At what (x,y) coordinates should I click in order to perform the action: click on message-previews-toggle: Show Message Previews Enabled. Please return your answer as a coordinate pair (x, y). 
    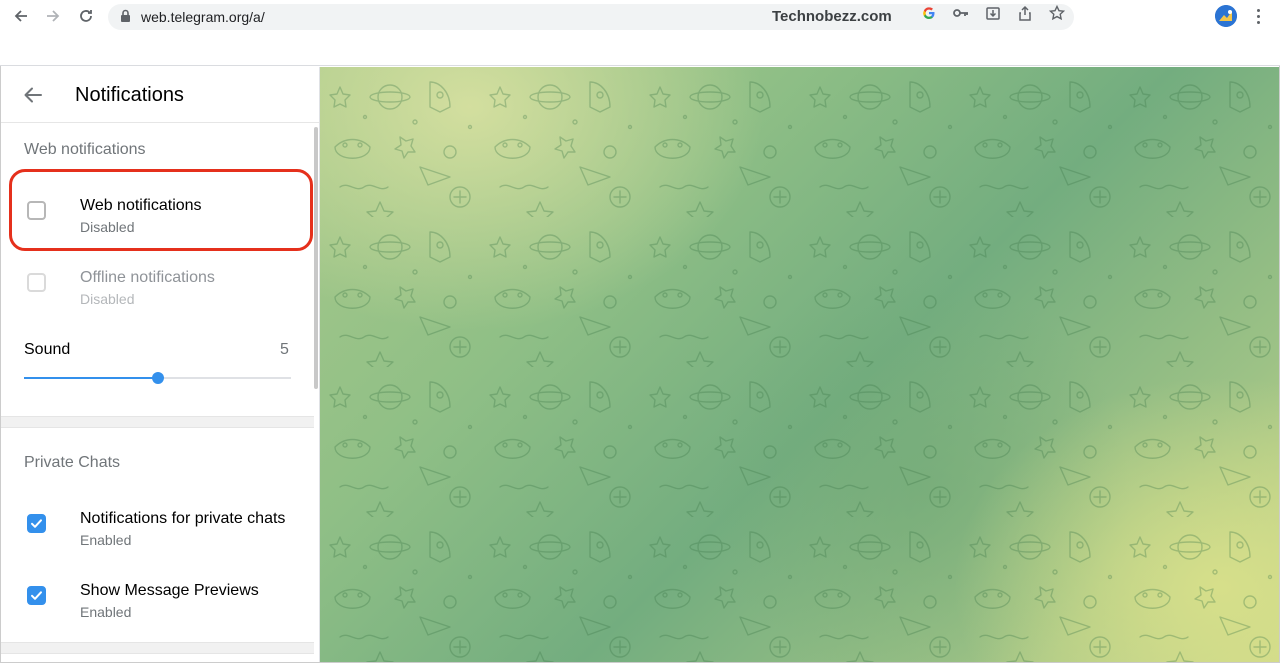
    Looking at the image, I should click on (157, 612).